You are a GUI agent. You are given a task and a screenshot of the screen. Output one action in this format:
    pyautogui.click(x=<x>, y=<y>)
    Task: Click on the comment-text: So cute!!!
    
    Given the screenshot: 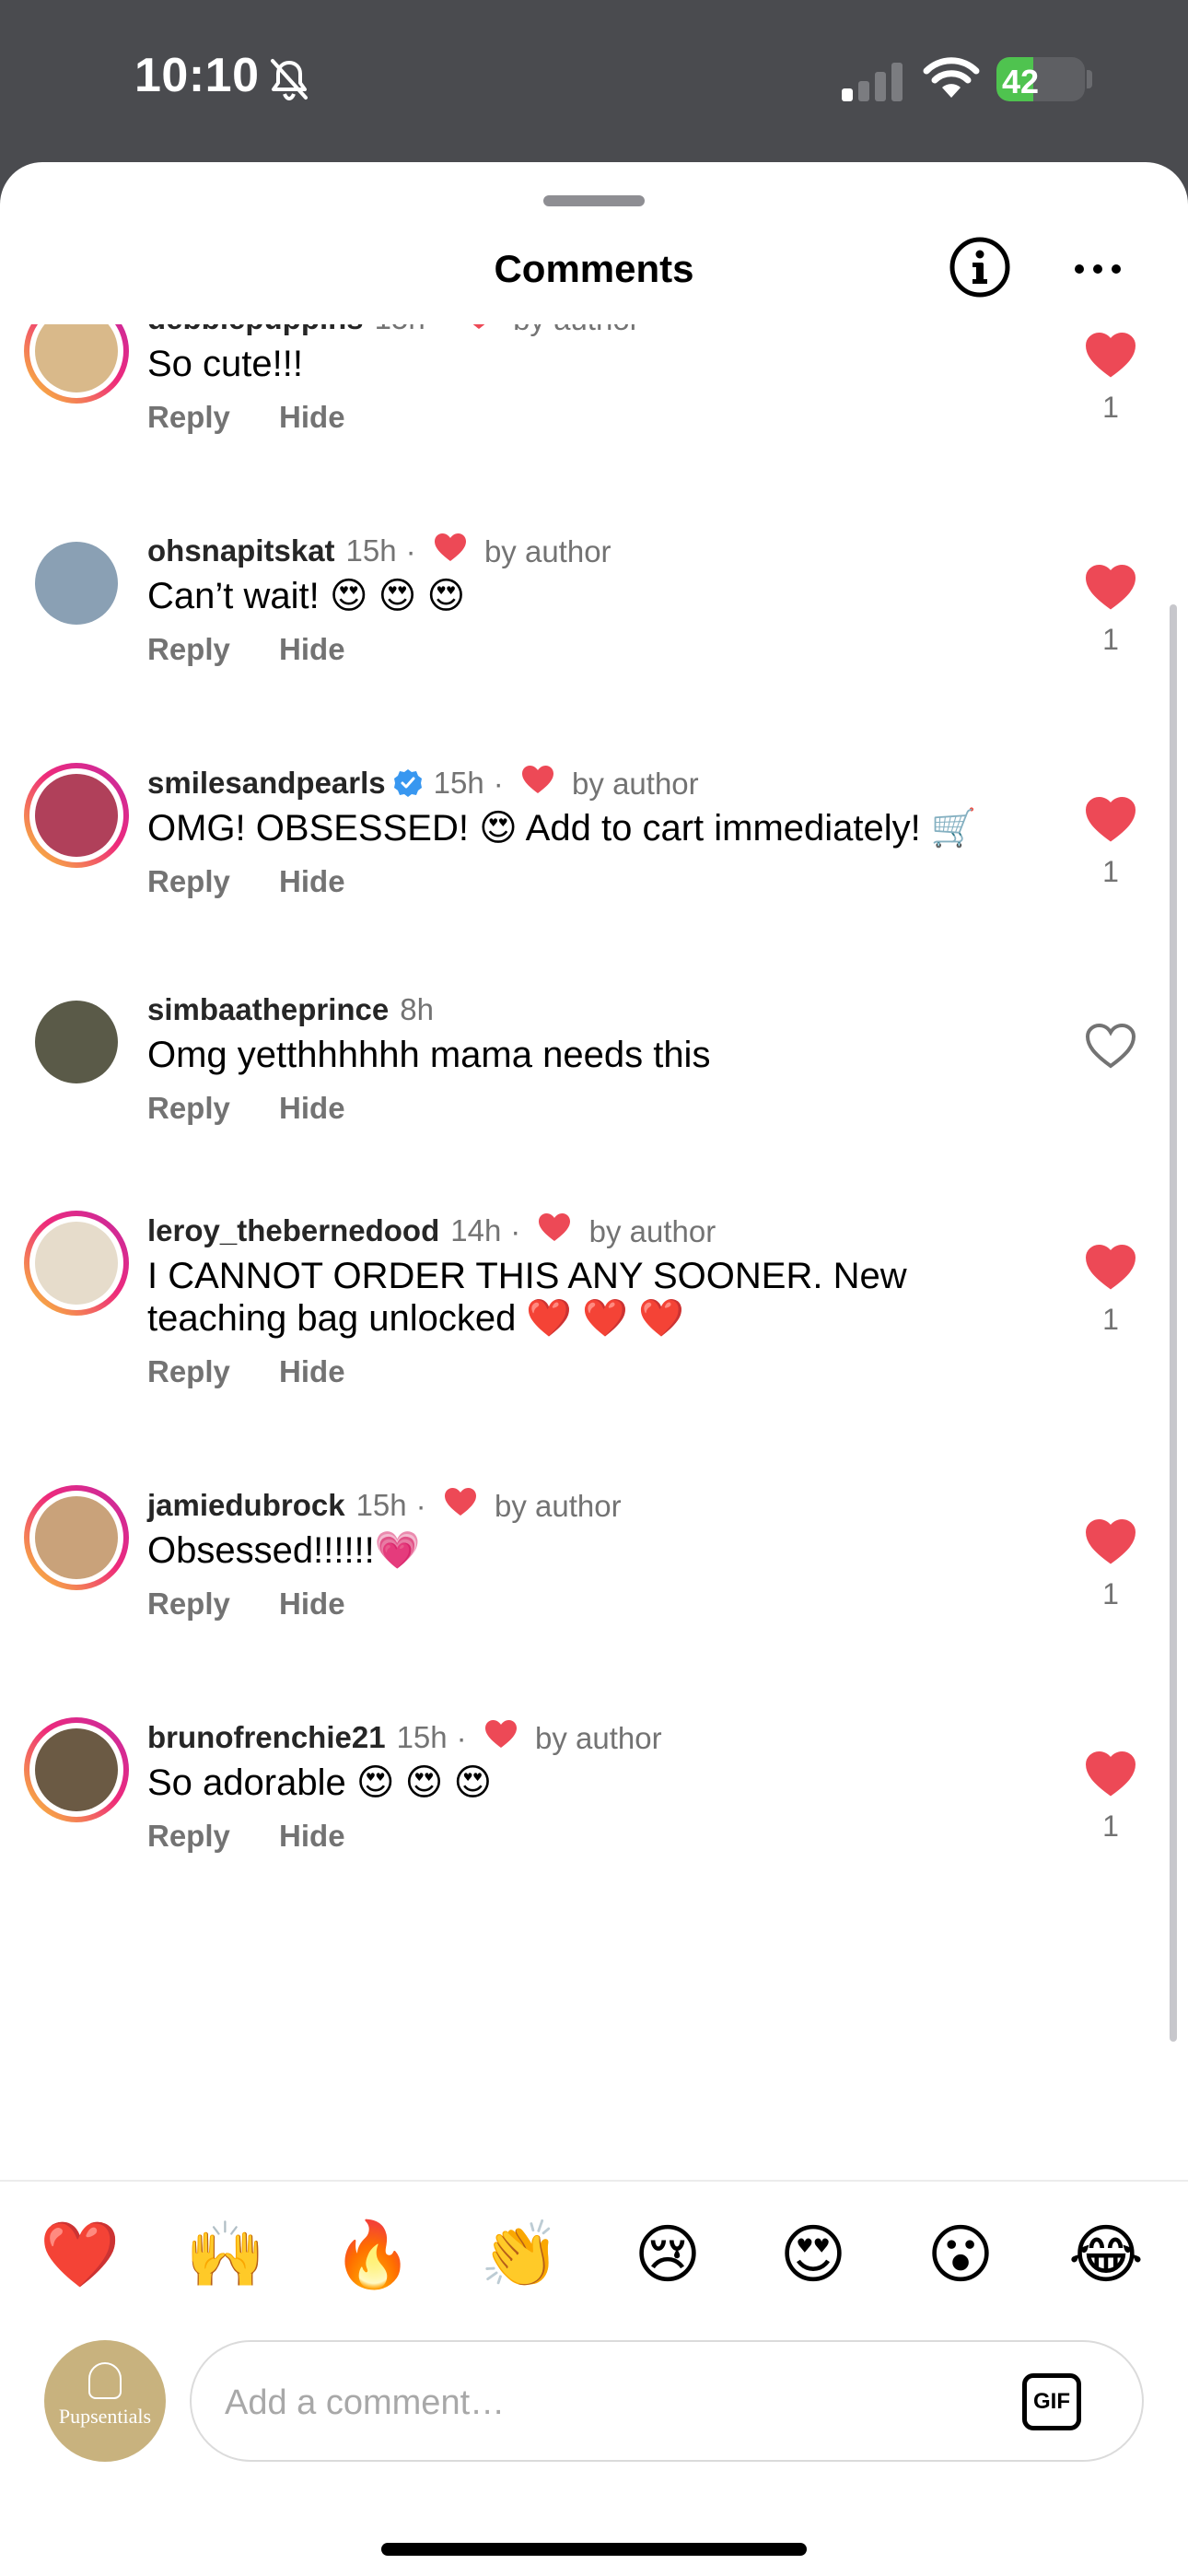 What is the action you would take?
    pyautogui.click(x=225, y=364)
    